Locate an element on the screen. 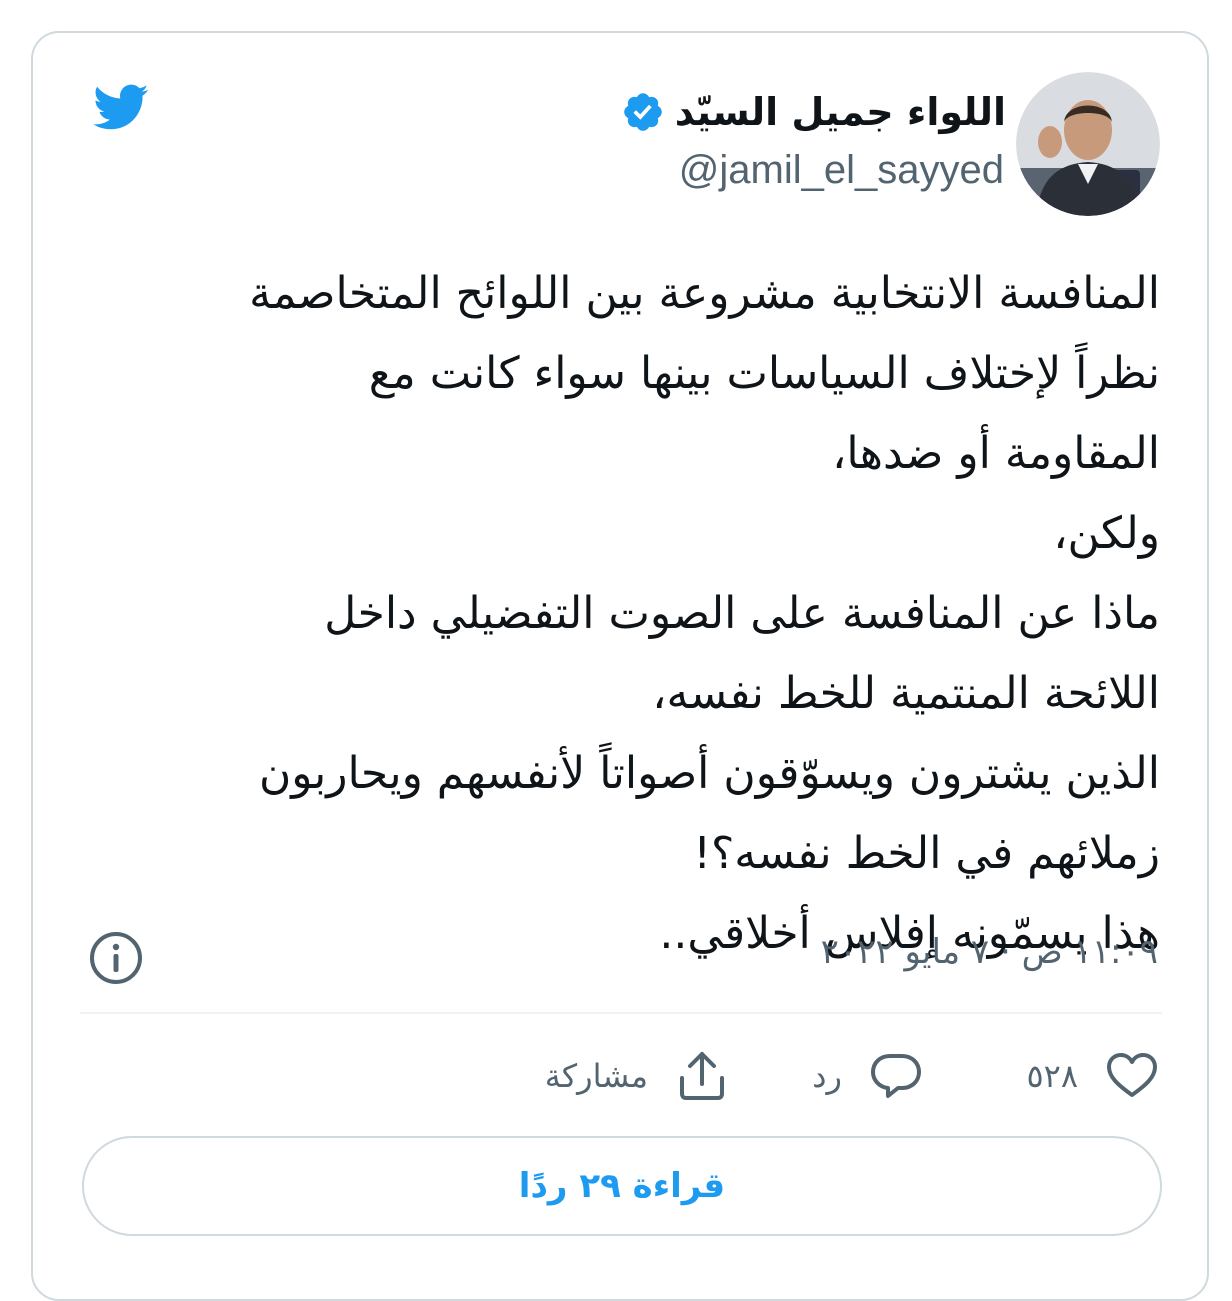 The image size is (1232, 1301). author-display-name: اللواء جميل السيّد is located at coordinates (840, 112).